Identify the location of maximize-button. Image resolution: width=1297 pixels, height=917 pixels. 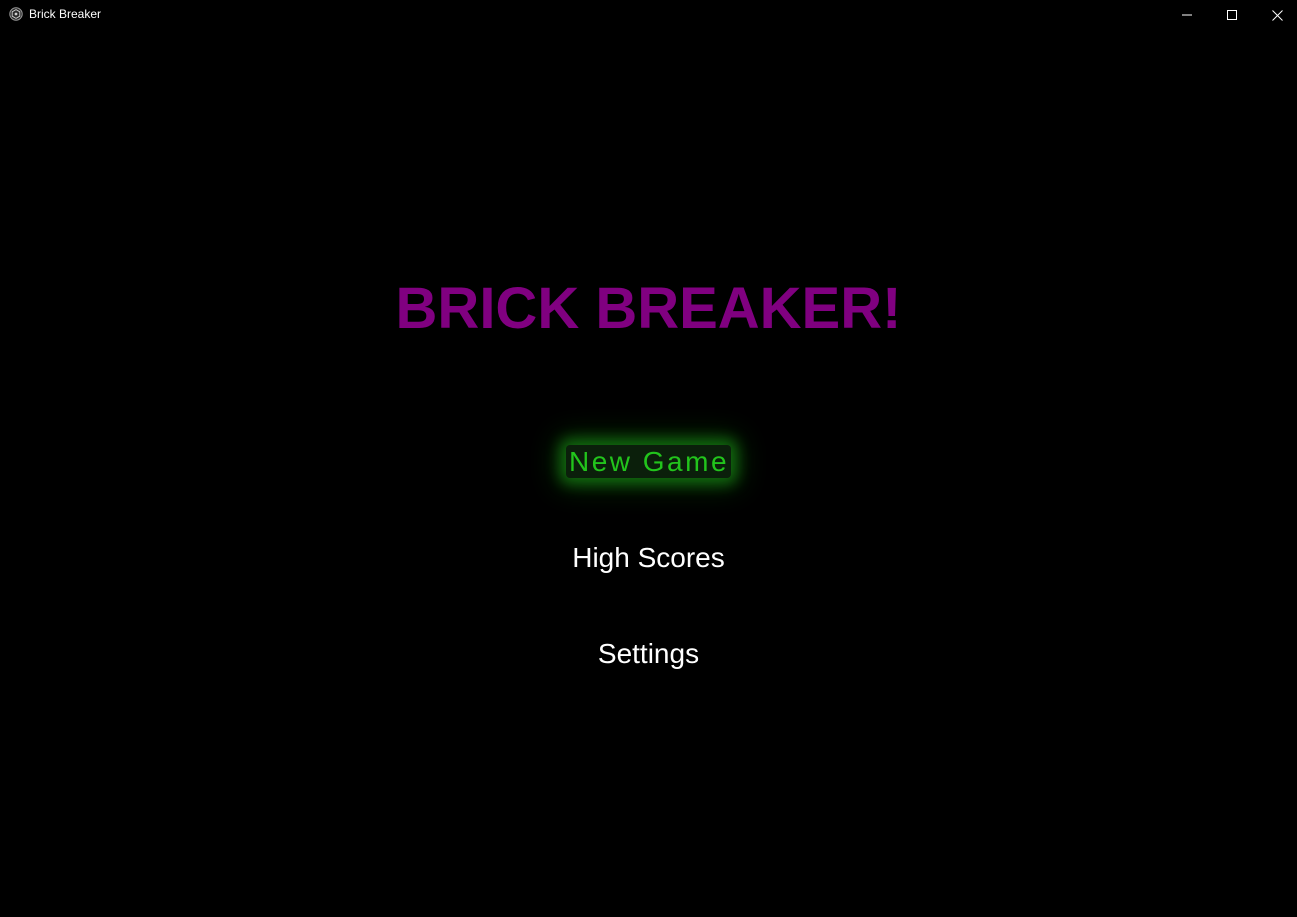
(1232, 15).